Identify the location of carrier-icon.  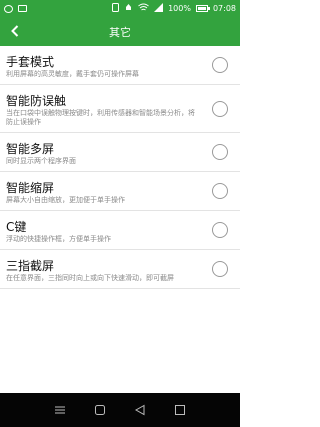
(8, 8).